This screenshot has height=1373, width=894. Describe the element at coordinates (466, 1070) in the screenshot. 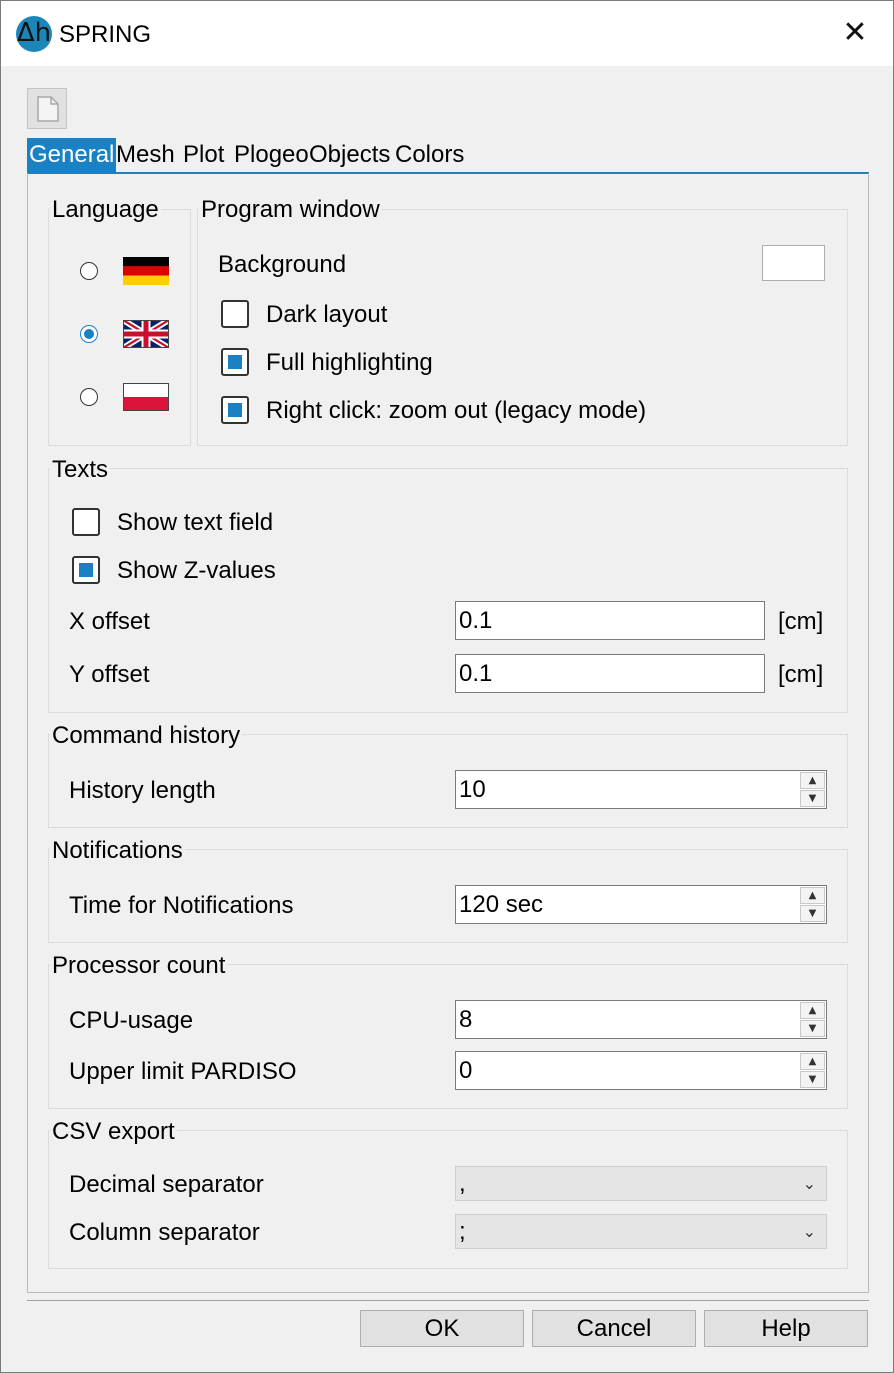

I see `pardiso-limit-value: 0` at that location.